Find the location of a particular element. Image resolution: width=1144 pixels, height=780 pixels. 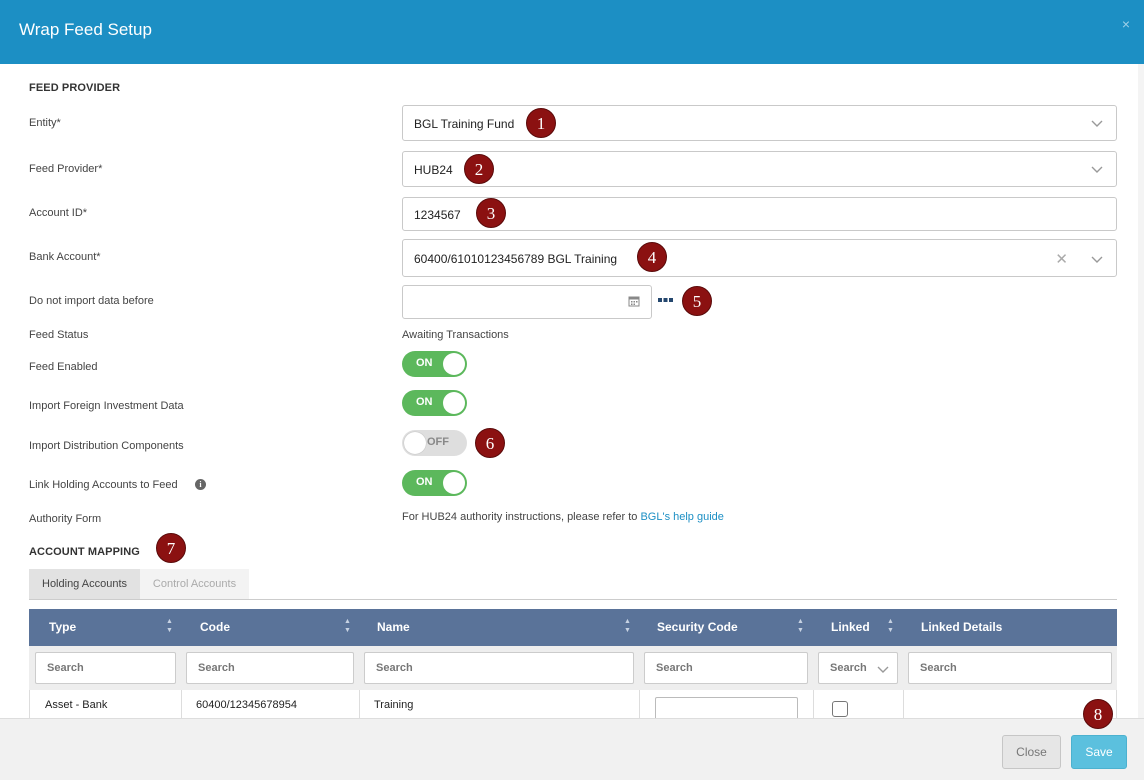

tab-divider is located at coordinates (573, 599).